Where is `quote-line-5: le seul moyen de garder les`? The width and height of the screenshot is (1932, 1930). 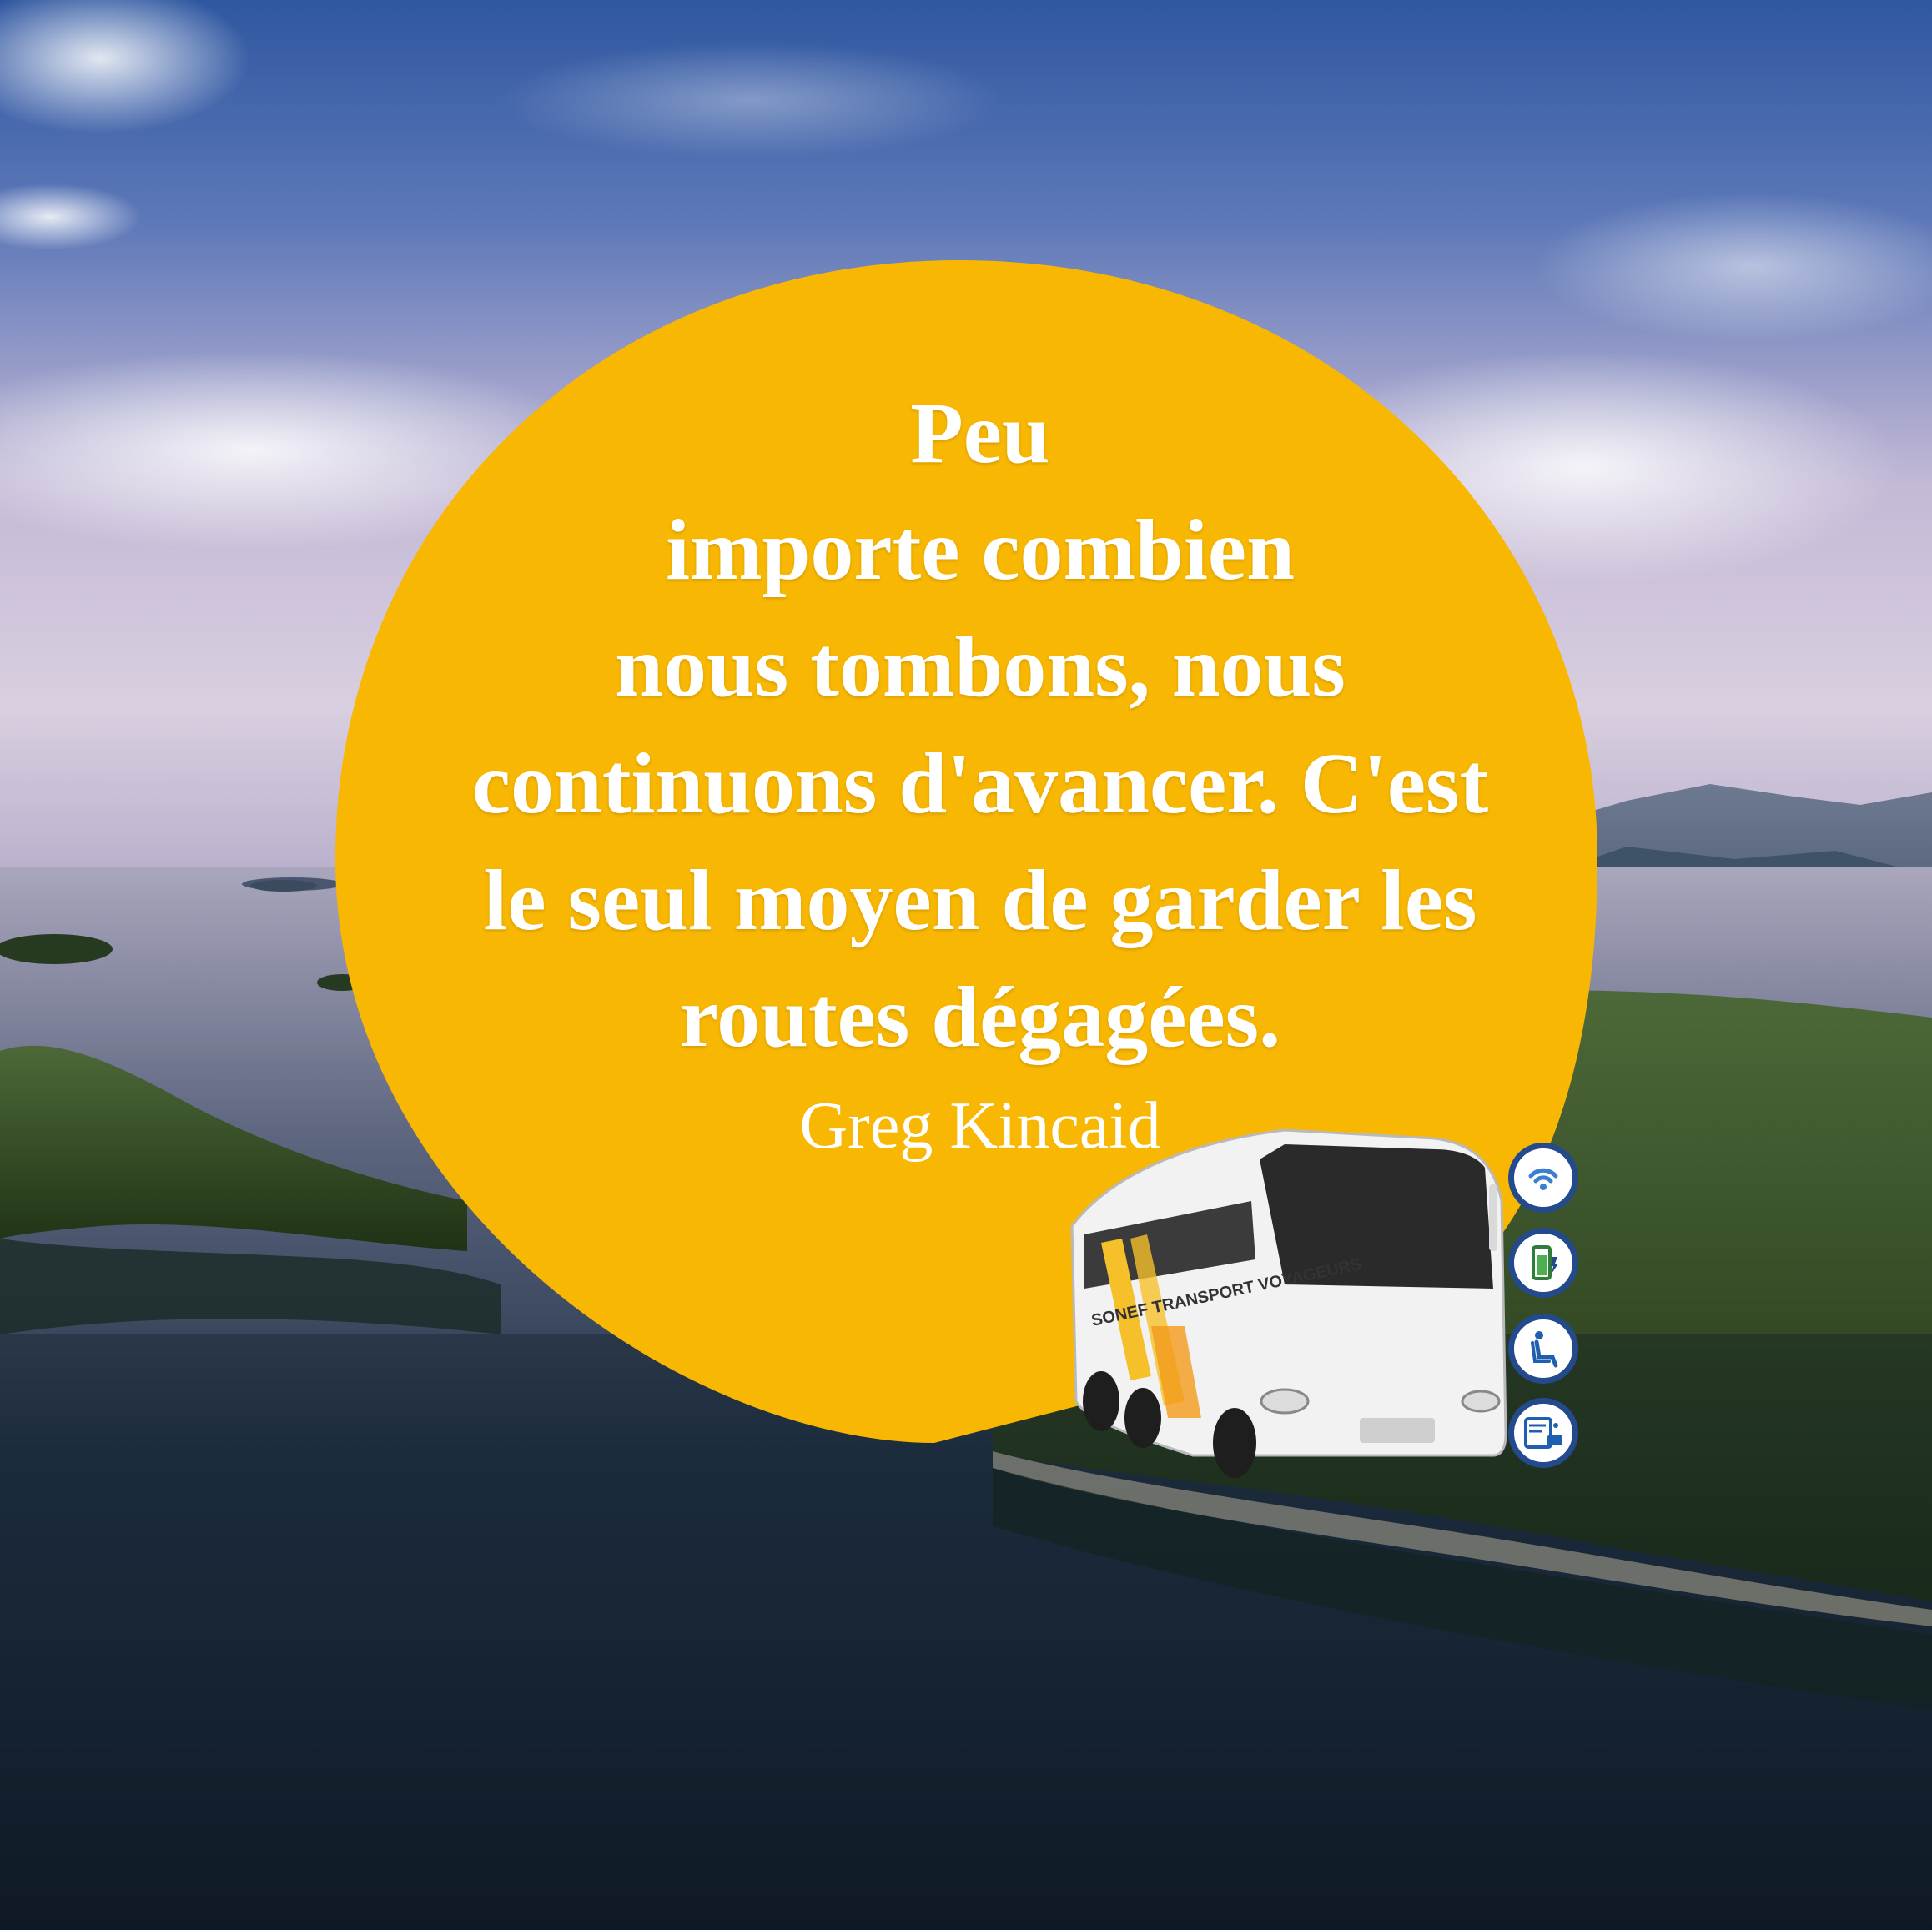
quote-line-5: le seul moyen de garder les is located at coordinates (980, 900).